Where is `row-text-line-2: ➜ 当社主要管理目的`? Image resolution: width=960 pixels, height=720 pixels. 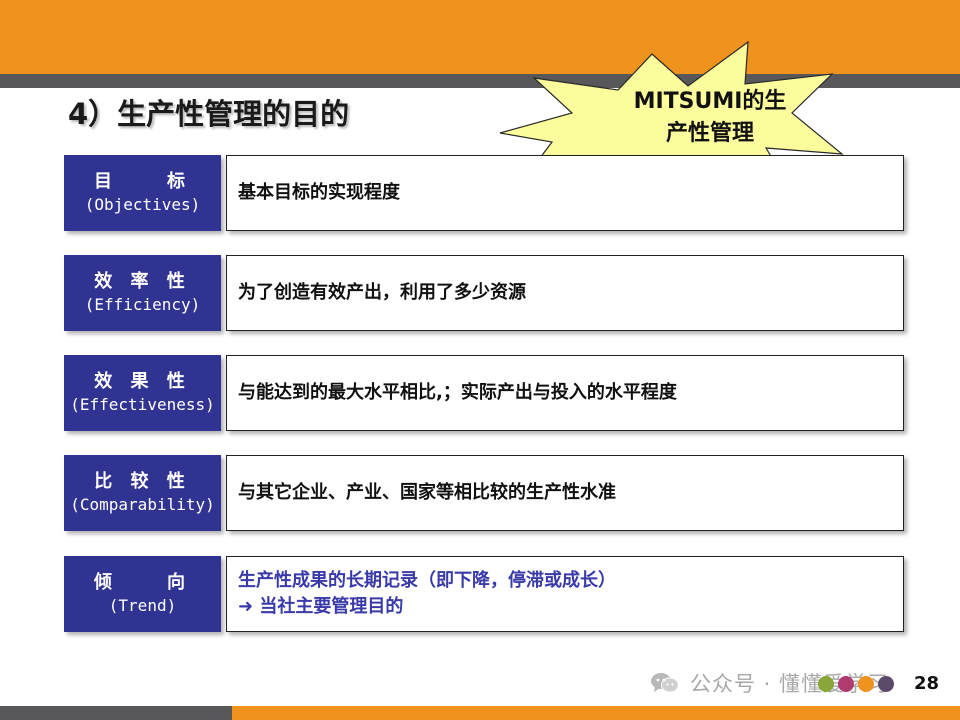 row-text-line-2: ➜ 当社主要管理目的 is located at coordinates (321, 606).